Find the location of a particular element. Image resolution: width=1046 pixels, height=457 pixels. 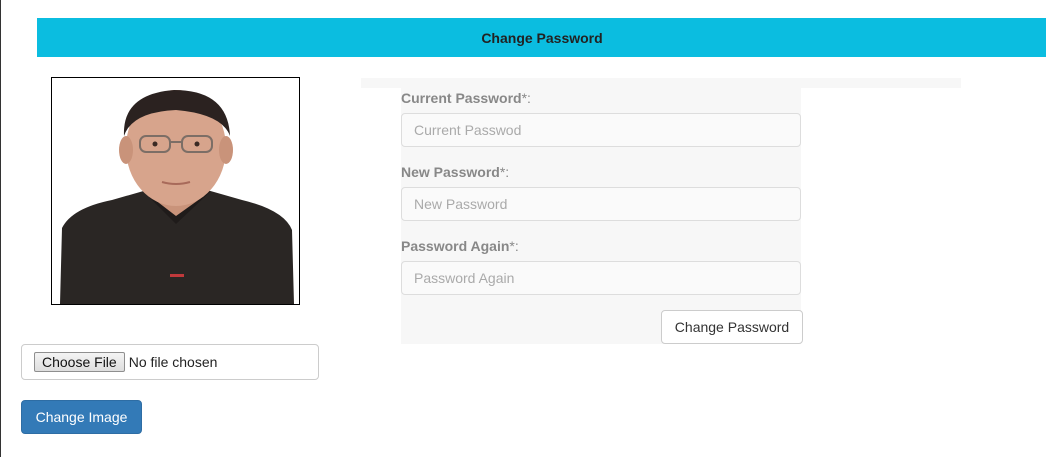

page-title: Change Password is located at coordinates (542, 37).